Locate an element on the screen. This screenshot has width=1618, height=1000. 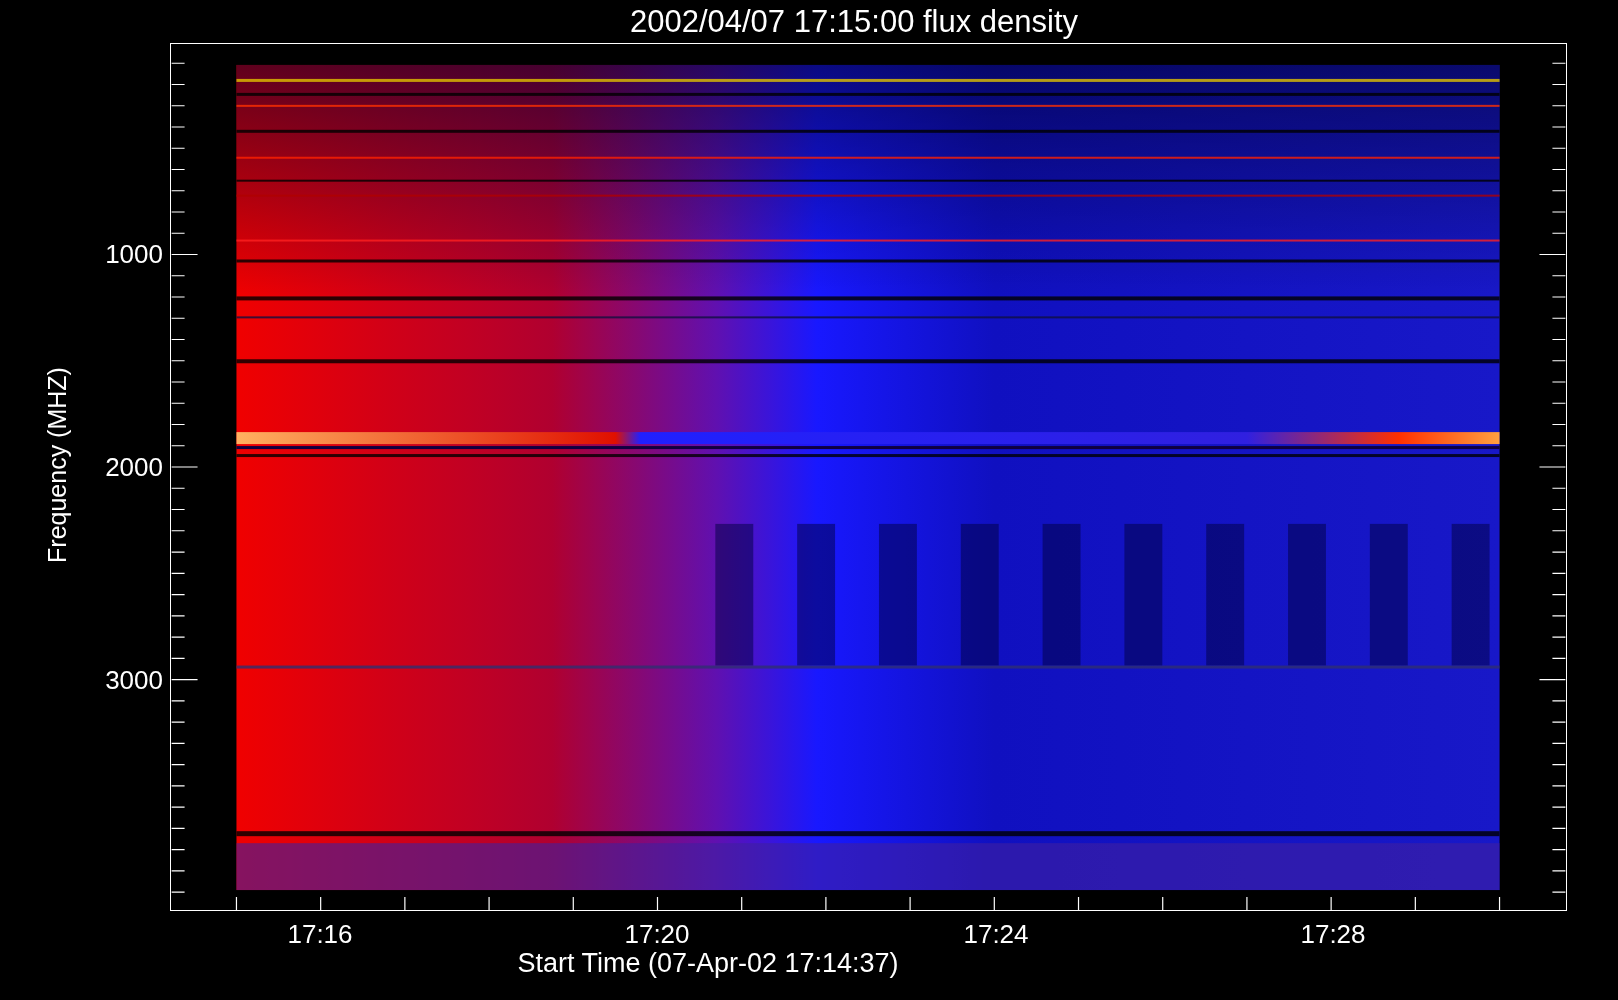
x-tick-label: 17:16 is located at coordinates (320, 934).